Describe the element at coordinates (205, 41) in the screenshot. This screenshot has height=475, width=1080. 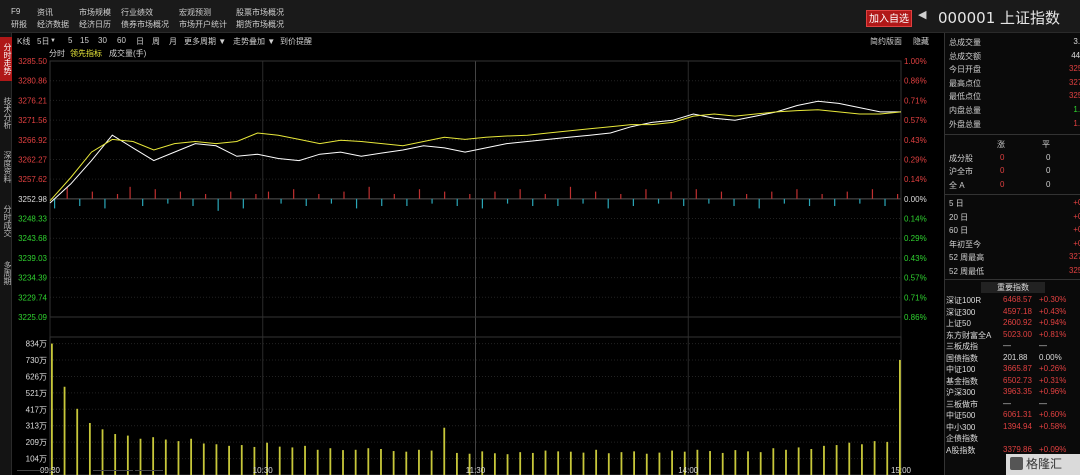
I see `toolbar-more-periods: 更多周期 ▼` at that location.